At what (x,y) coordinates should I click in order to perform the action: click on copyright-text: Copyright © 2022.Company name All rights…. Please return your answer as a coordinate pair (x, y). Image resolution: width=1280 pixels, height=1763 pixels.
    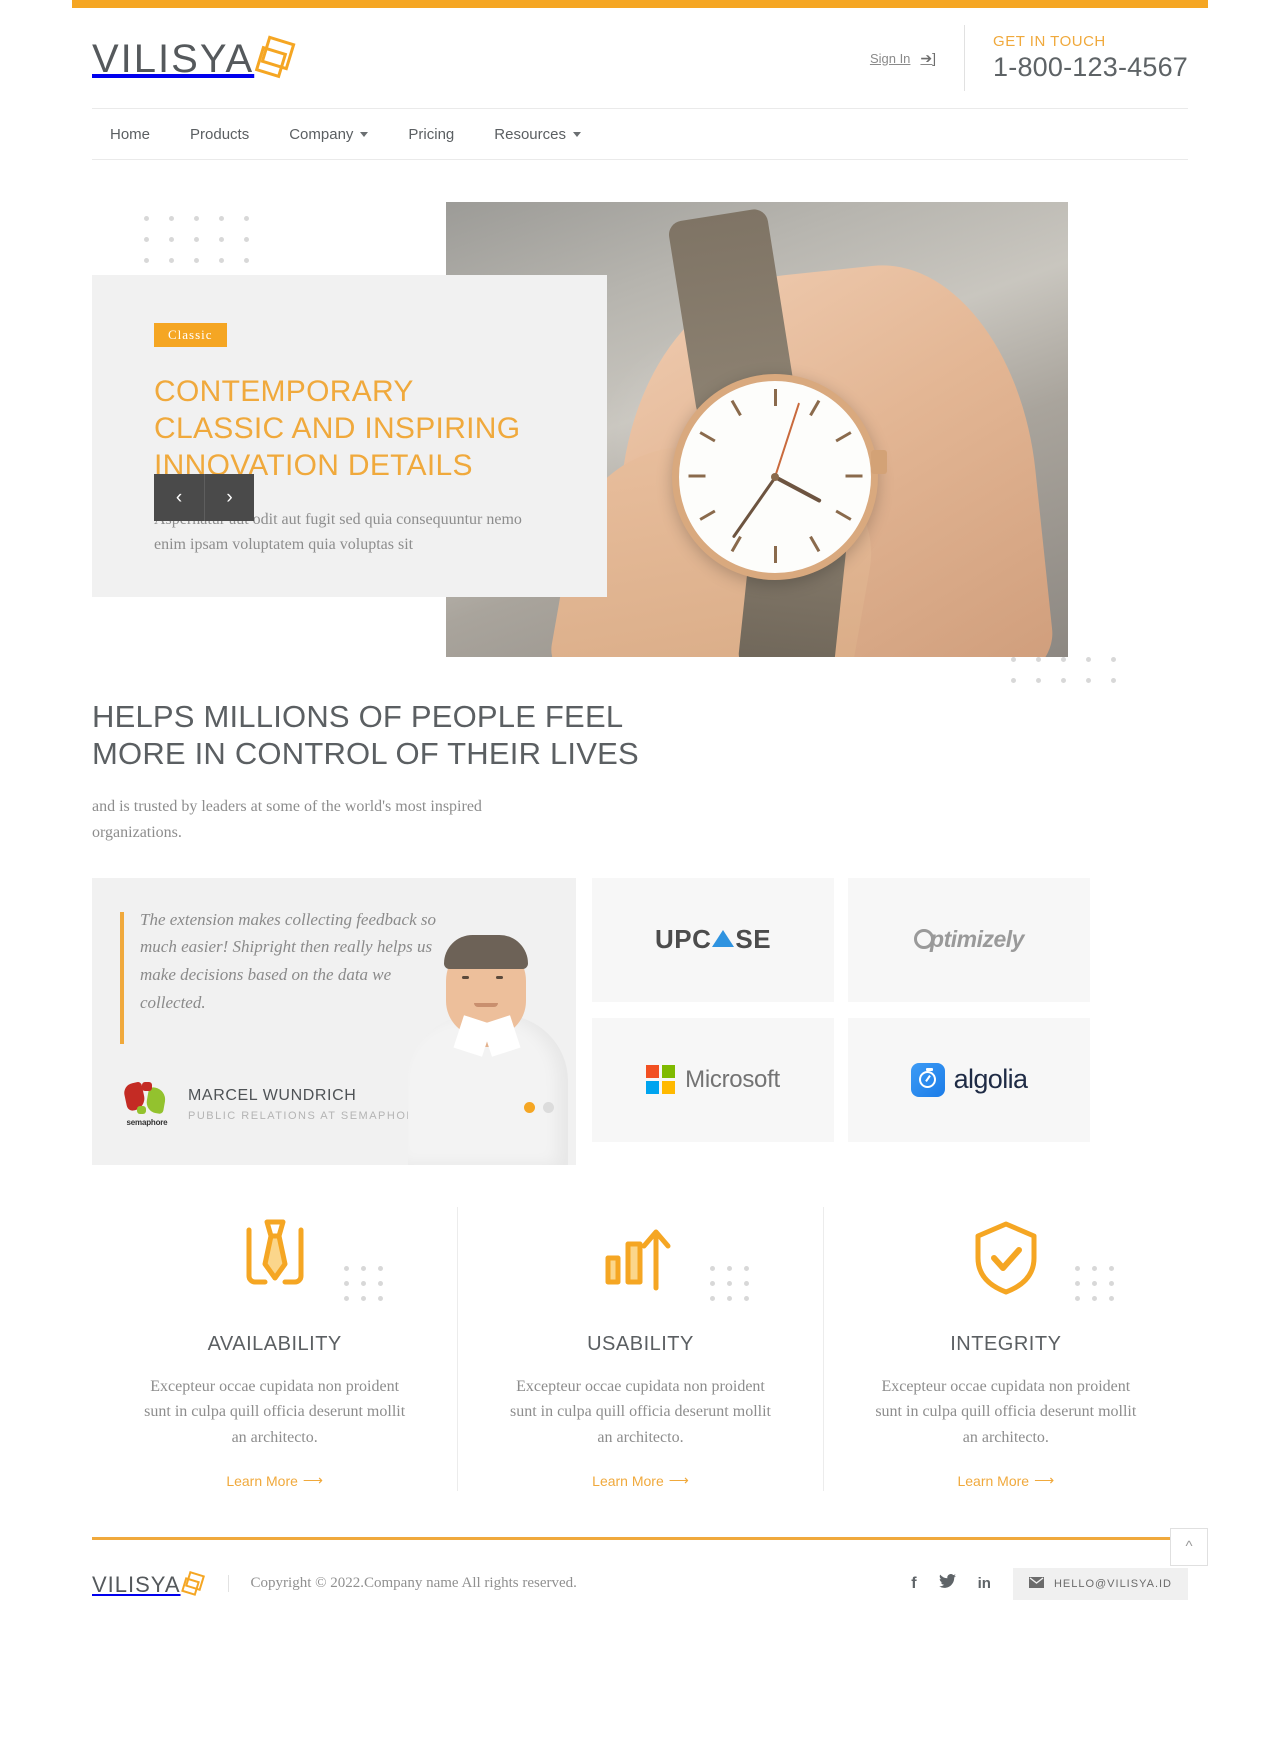
    Looking at the image, I should click on (402, 1584).